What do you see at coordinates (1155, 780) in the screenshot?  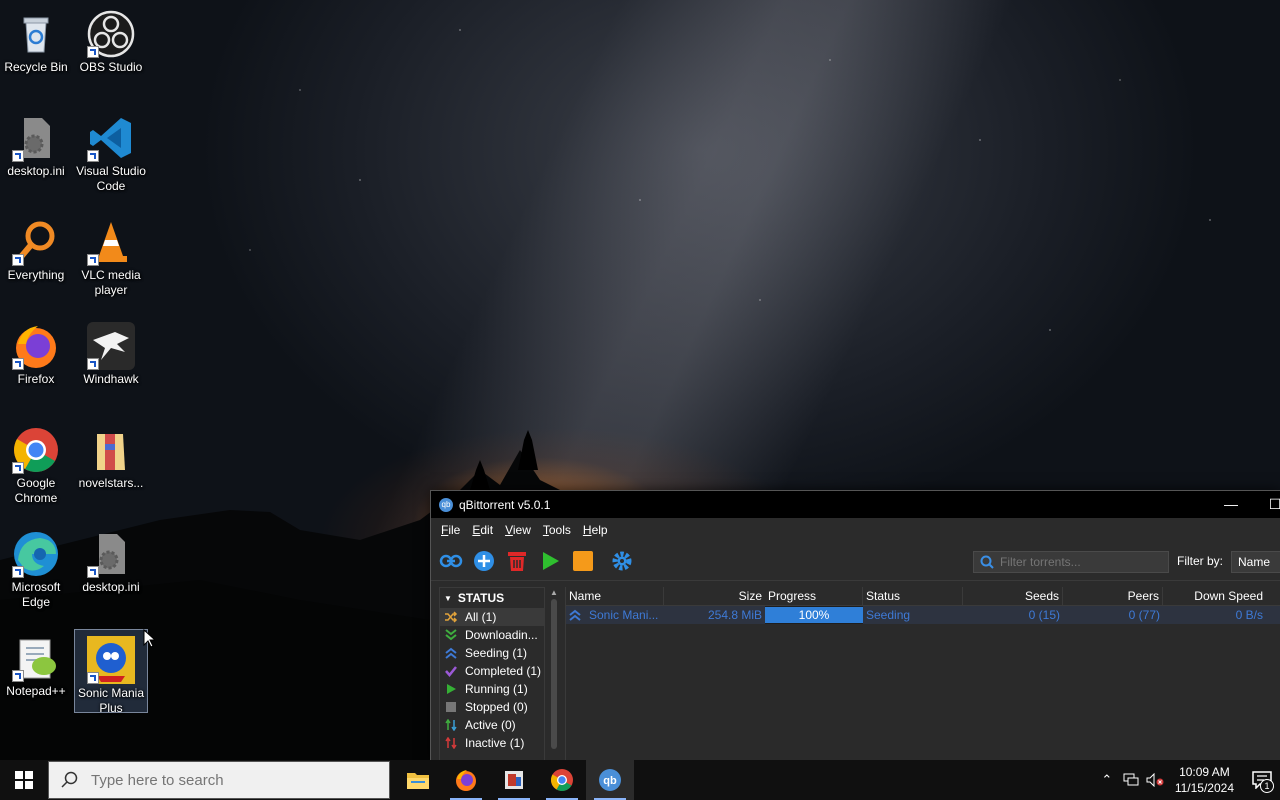 I see `volume-muted-icon` at bounding box center [1155, 780].